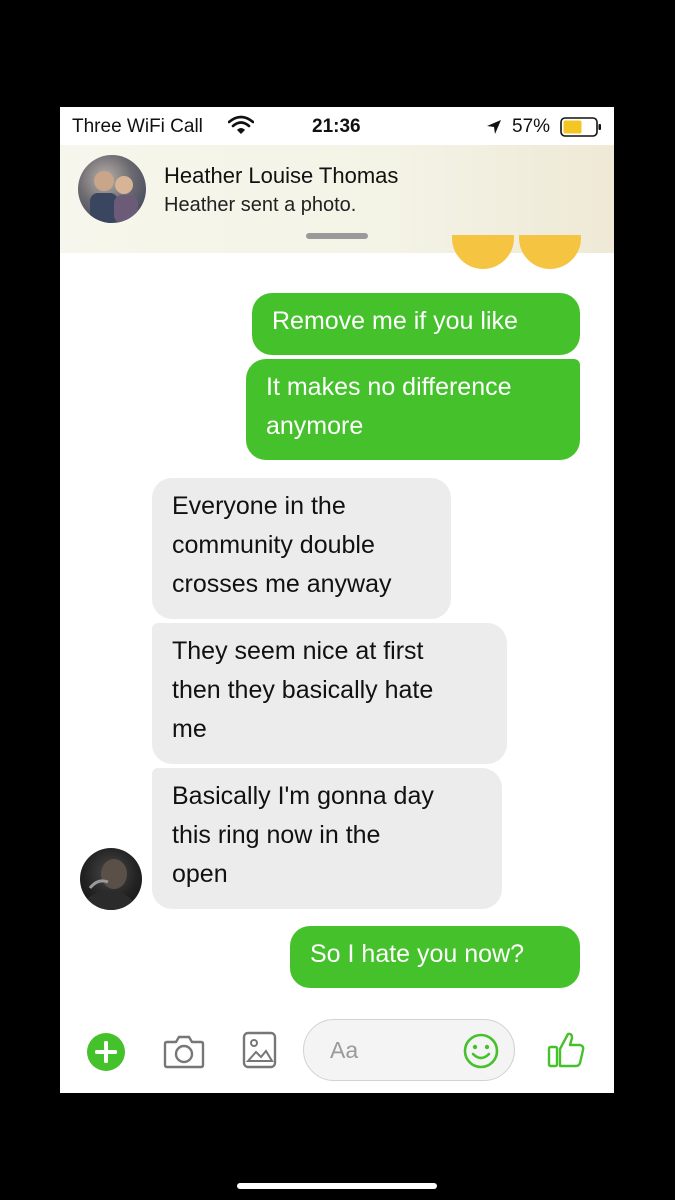  What do you see at coordinates (389, 387) in the screenshot?
I see `message-line: It makes no difference` at bounding box center [389, 387].